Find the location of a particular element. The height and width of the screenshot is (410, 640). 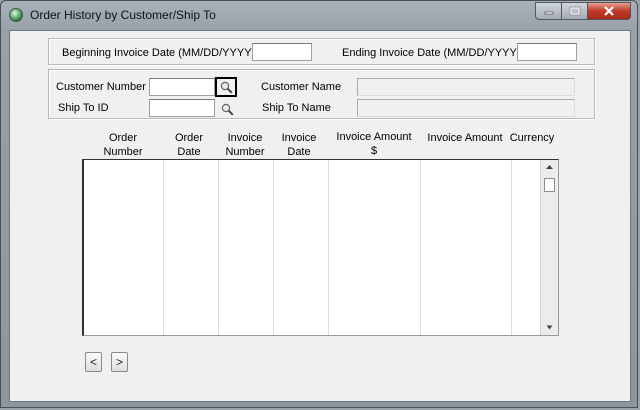

ship-to-id-label: Ship To ID is located at coordinates (83, 108).